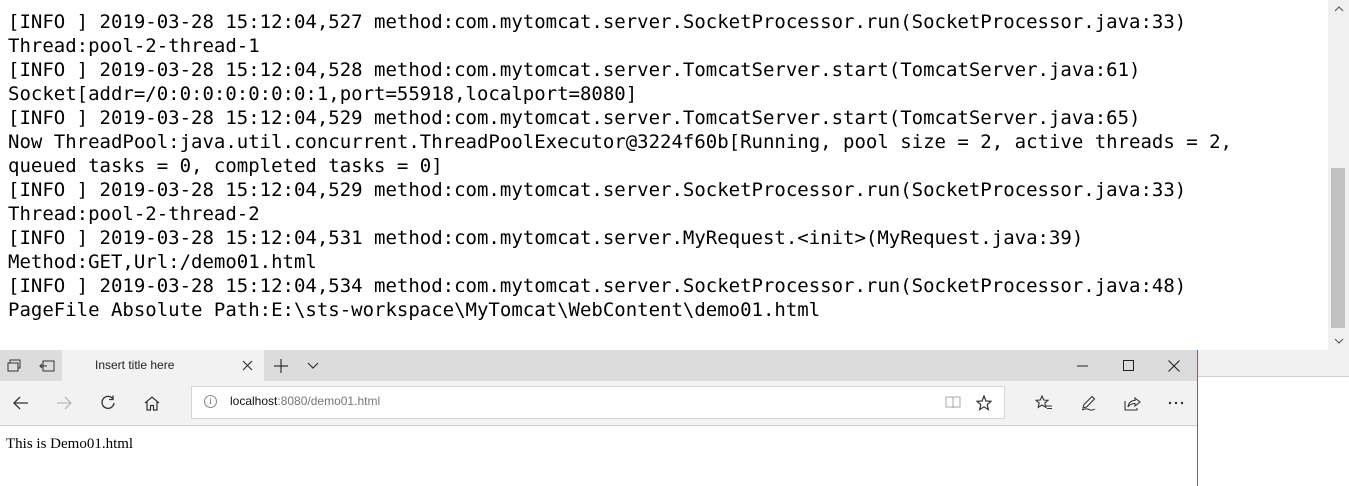  What do you see at coordinates (225, 166) in the screenshot?
I see `log-line: queued tasks = 0, completed tasks = 0]` at bounding box center [225, 166].